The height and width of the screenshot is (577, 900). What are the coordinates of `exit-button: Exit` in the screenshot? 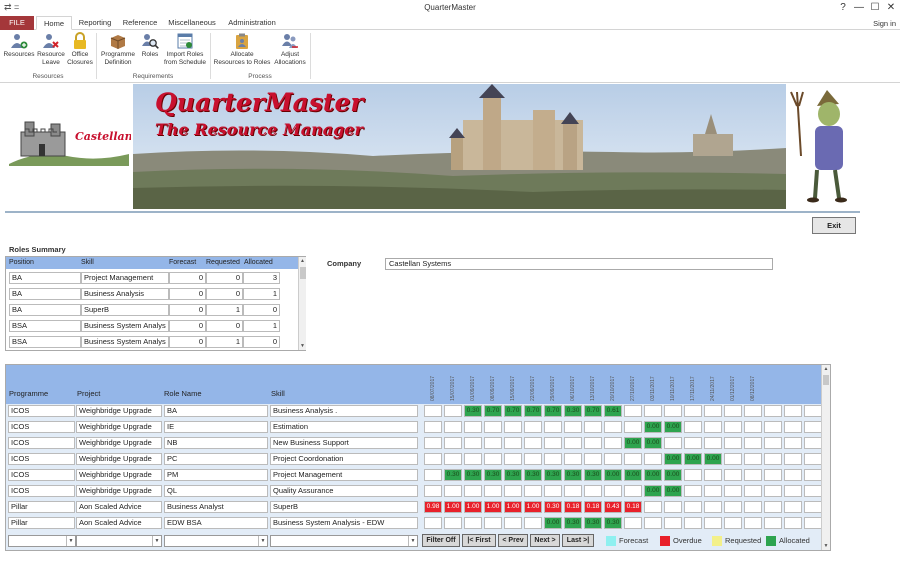 It's located at (834, 225).